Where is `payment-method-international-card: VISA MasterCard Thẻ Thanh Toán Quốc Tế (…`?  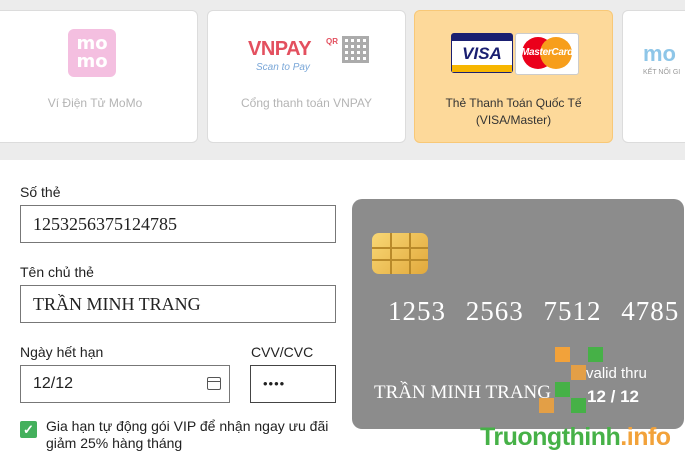 payment-method-international-card: VISA MasterCard Thẻ Thanh Toán Quốc Tế (… is located at coordinates (513, 76).